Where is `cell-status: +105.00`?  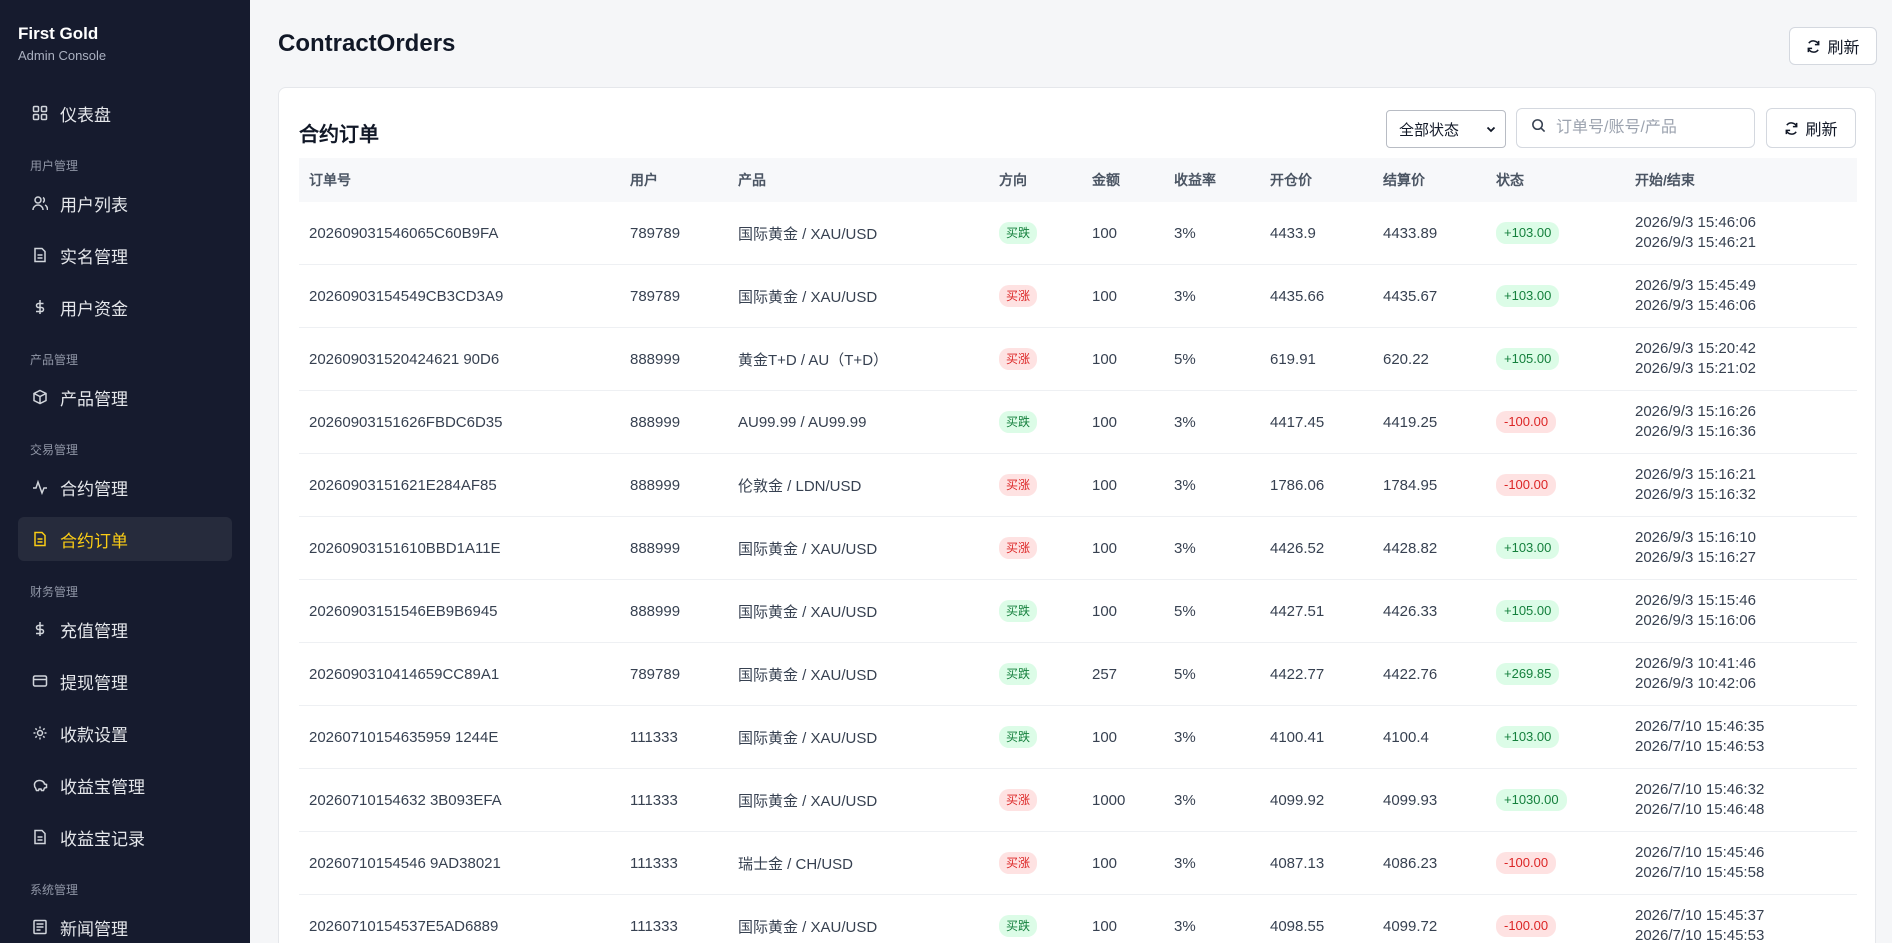 cell-status: +105.00 is located at coordinates (1555, 359).